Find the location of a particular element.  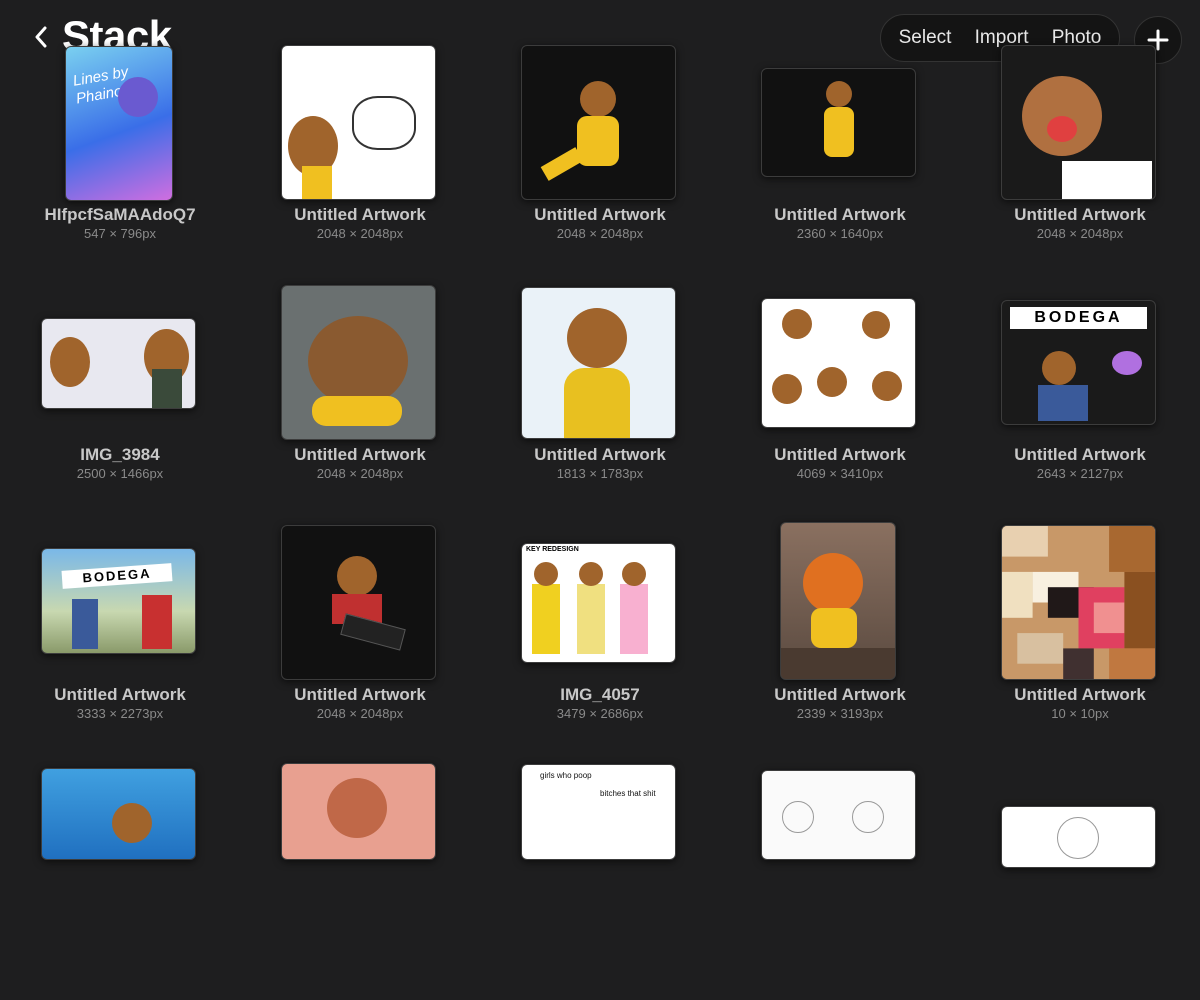

artwork-thumbnail: KEY REDESIGN is located at coordinates (598, 603).